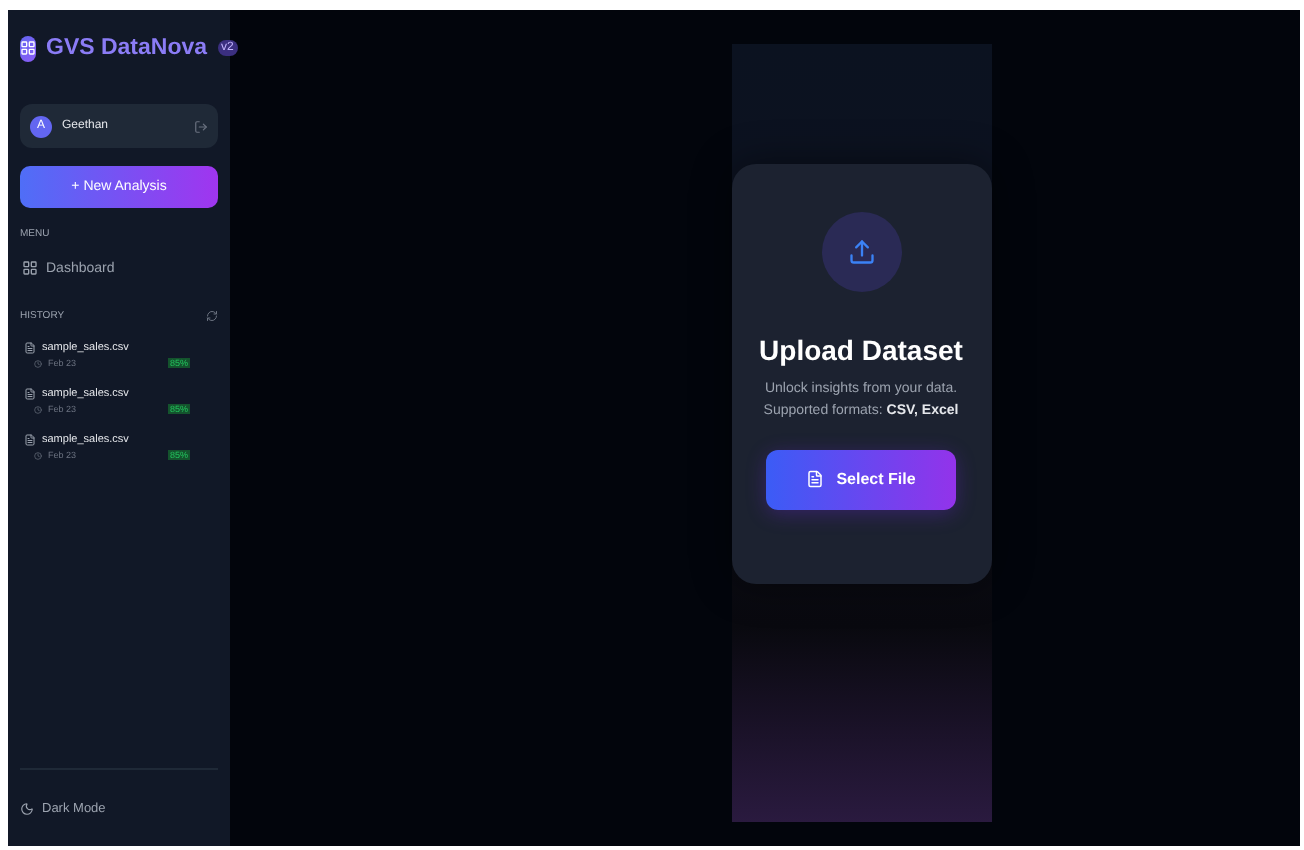  I want to click on refresh-icon, so click(212, 316).